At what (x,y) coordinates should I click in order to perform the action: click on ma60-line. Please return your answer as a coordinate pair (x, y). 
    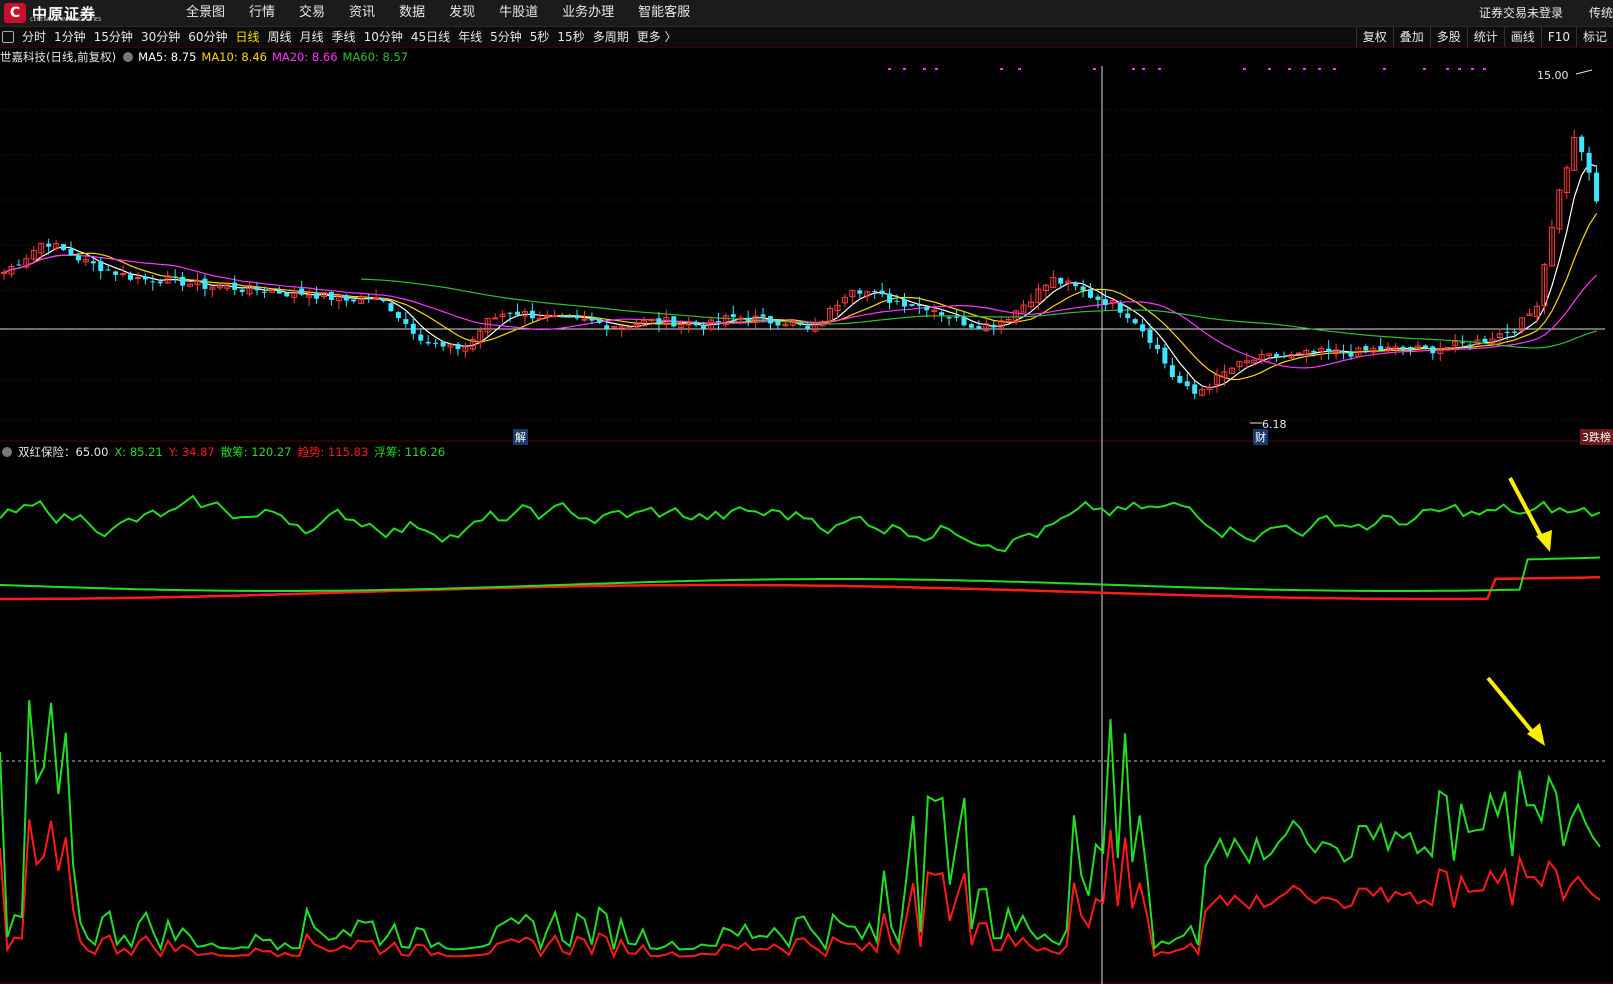
    Looking at the image, I should click on (979, 313).